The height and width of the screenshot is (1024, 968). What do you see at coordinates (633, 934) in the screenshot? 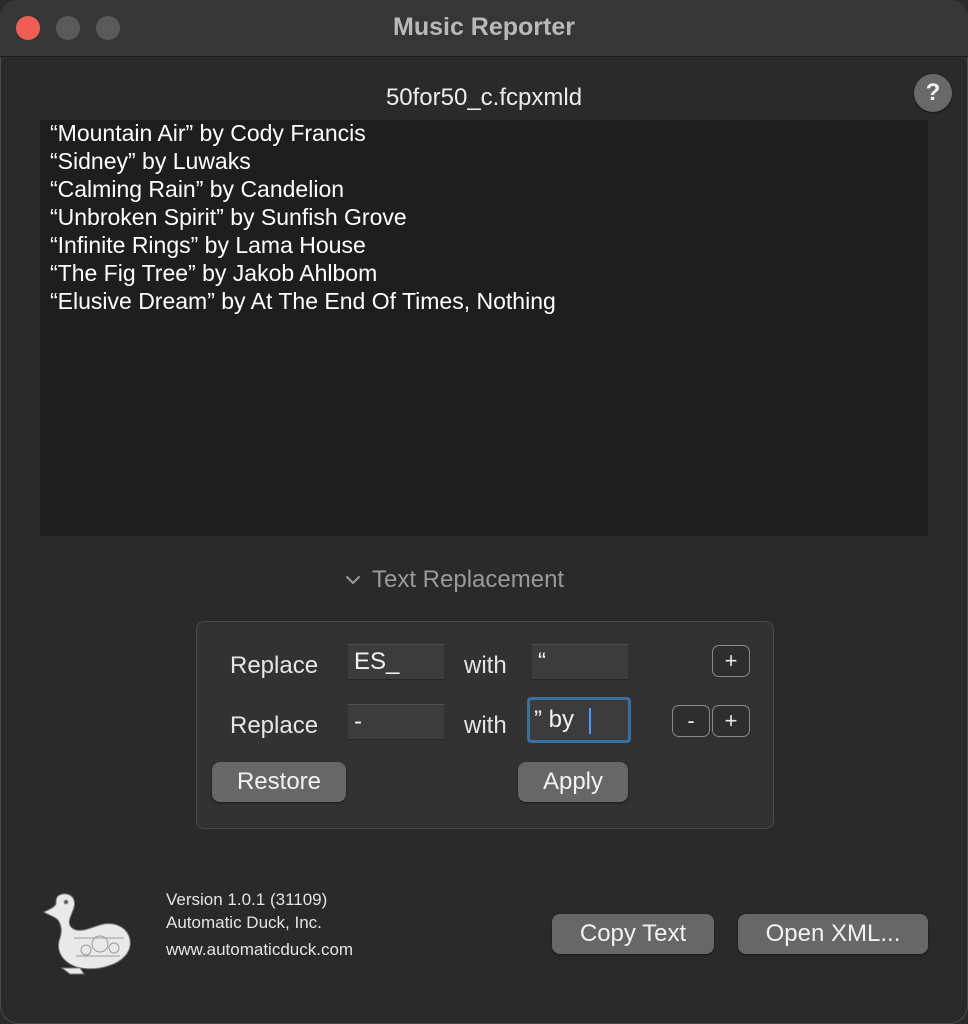
I see `copy-text-button: Copy Text` at bounding box center [633, 934].